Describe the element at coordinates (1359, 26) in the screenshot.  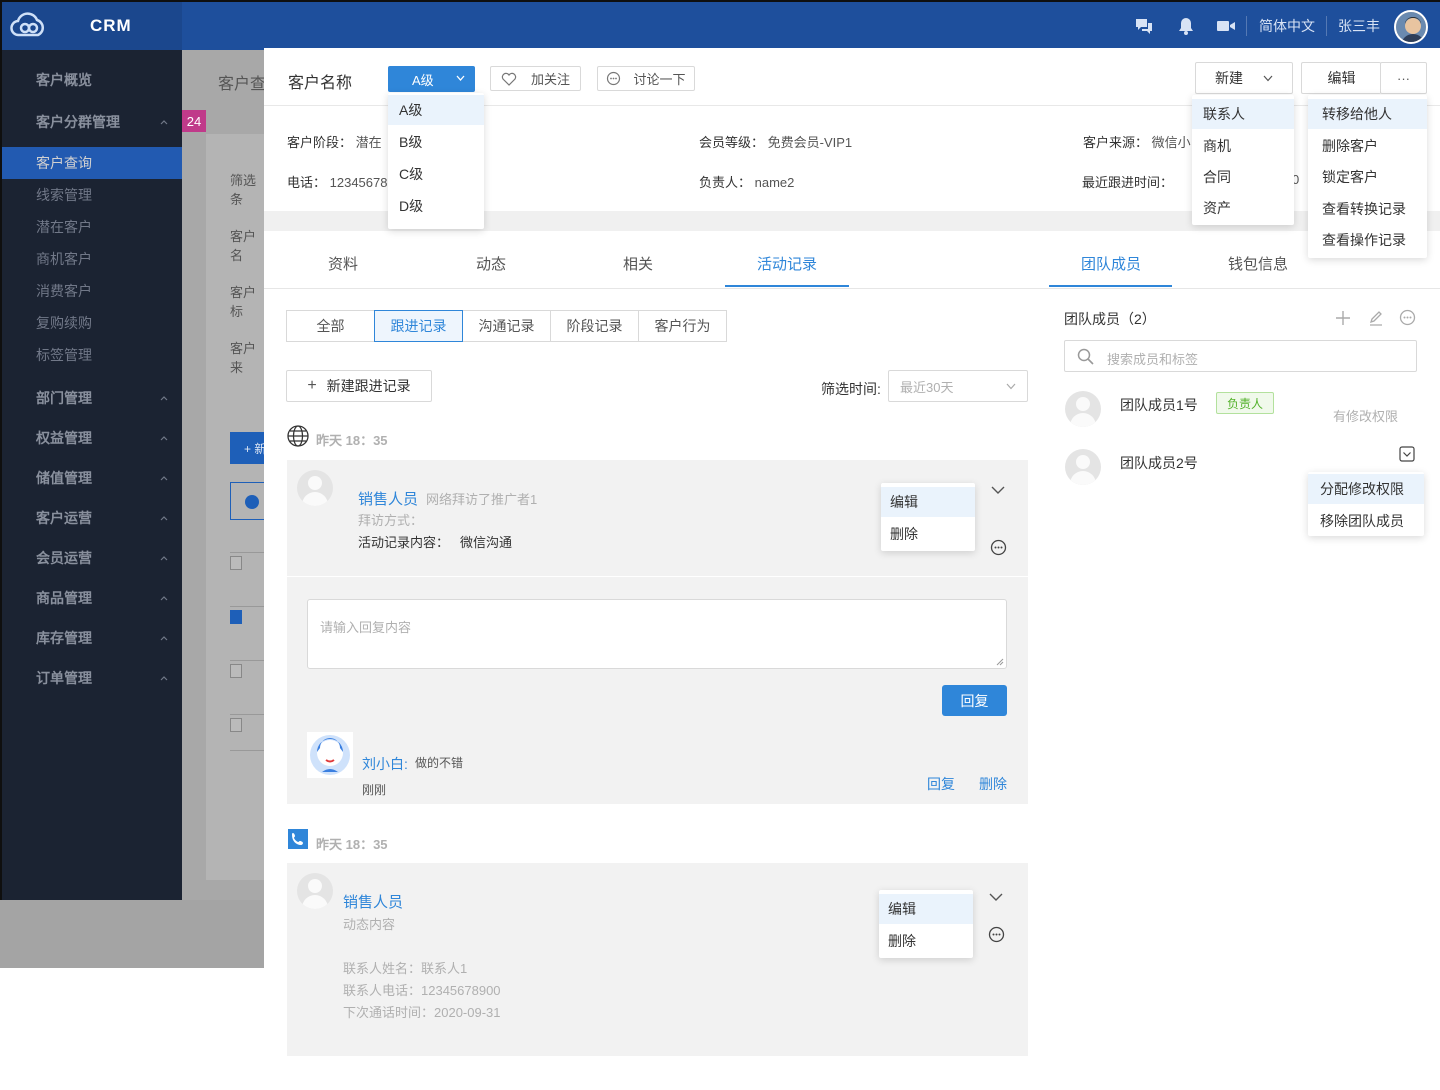
I see `user-name: 张三丰` at that location.